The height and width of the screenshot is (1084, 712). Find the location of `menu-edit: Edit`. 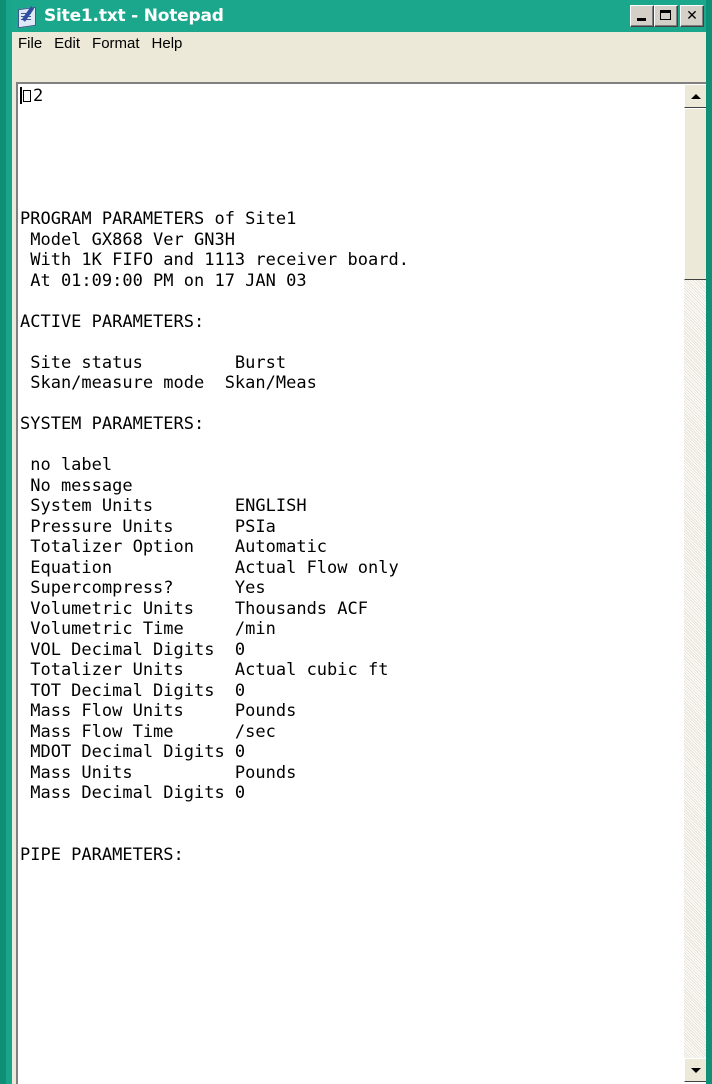

menu-edit: Edit is located at coordinates (67, 44).